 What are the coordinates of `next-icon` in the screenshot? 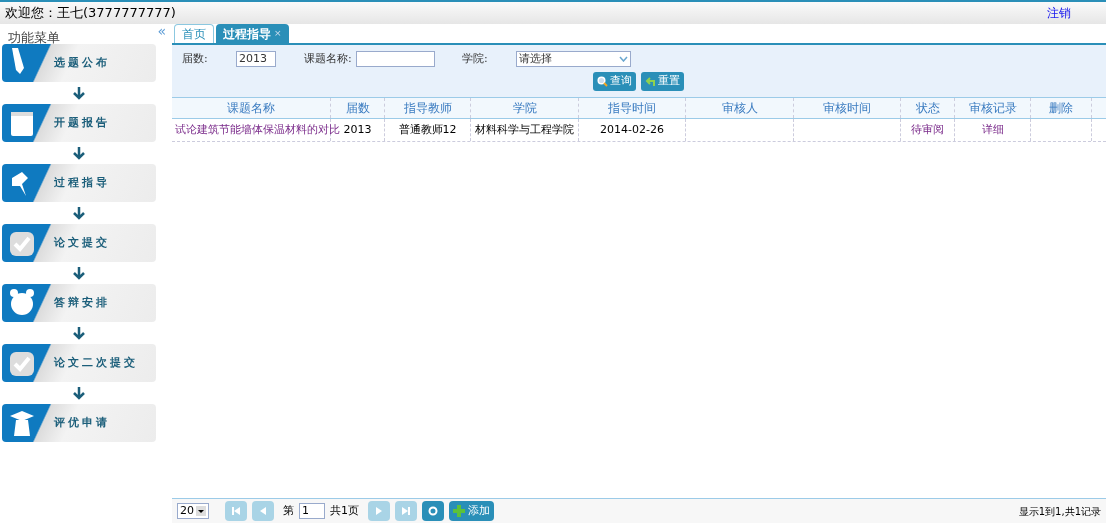 It's located at (379, 511).